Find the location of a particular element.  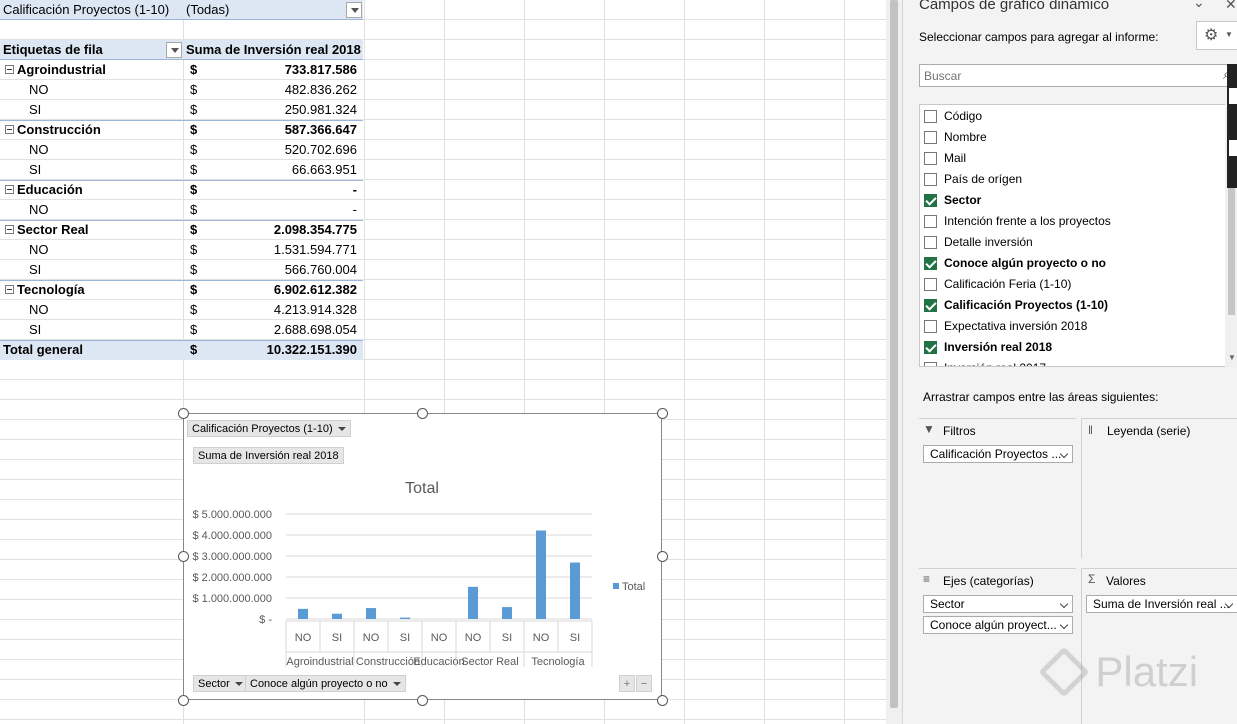

resize-handle-mr is located at coordinates (662, 556).